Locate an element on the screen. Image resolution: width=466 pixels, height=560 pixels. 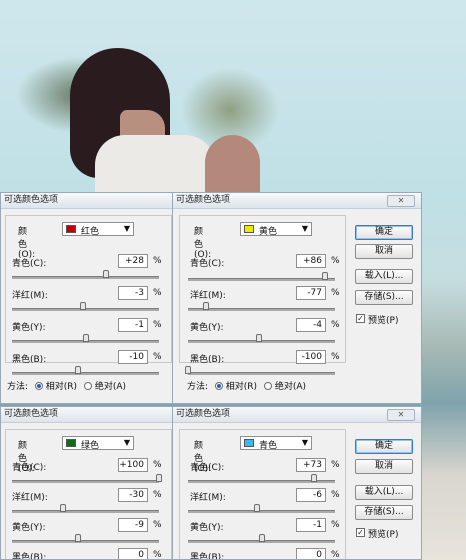
slider-row-cyan: 青色(C): +100 % is located at coordinates (89, 473).